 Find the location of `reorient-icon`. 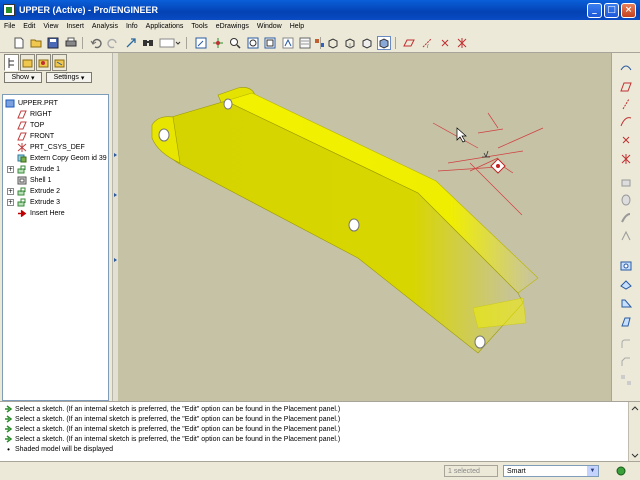

reorient-icon is located at coordinates (288, 43).